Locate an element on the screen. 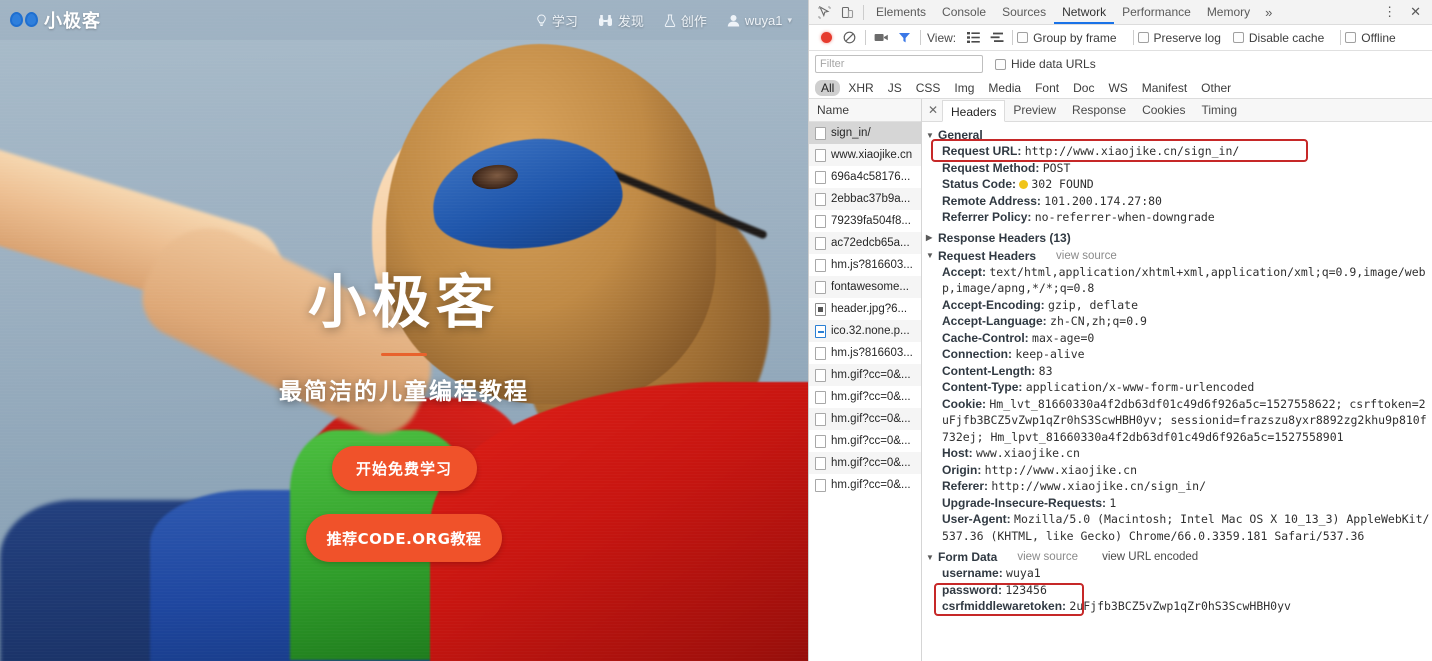 This screenshot has width=1432, height=661. section-response-headers: ▶ Response Headers (13) is located at coordinates (1179, 238).